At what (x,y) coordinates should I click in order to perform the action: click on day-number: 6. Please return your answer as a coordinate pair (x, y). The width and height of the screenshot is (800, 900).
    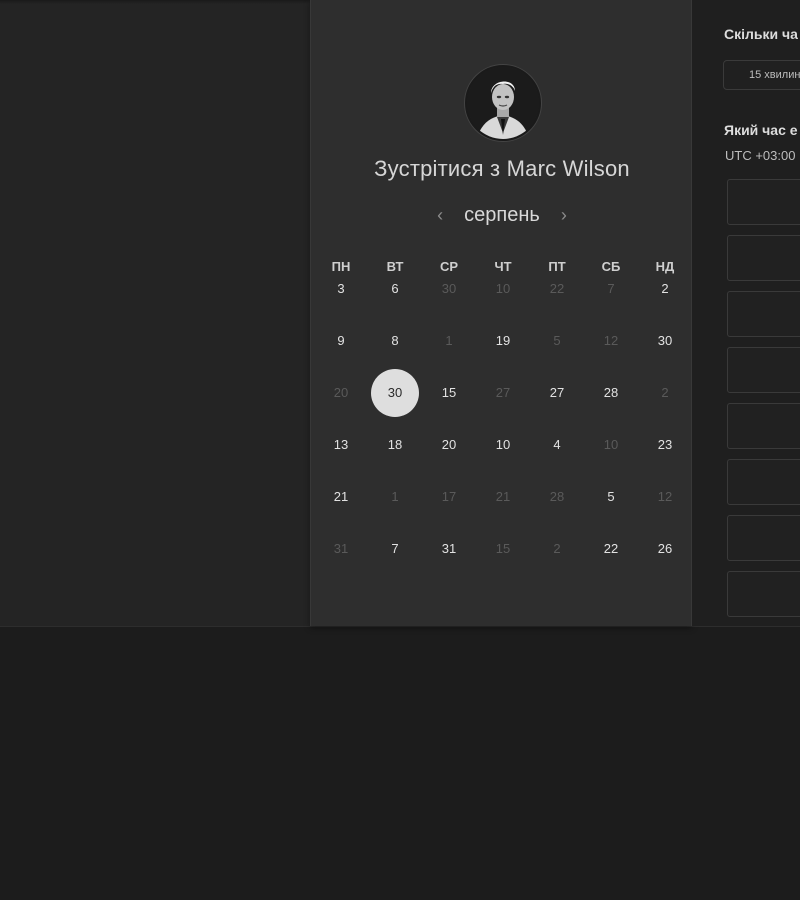
    Looking at the image, I should click on (395, 288).